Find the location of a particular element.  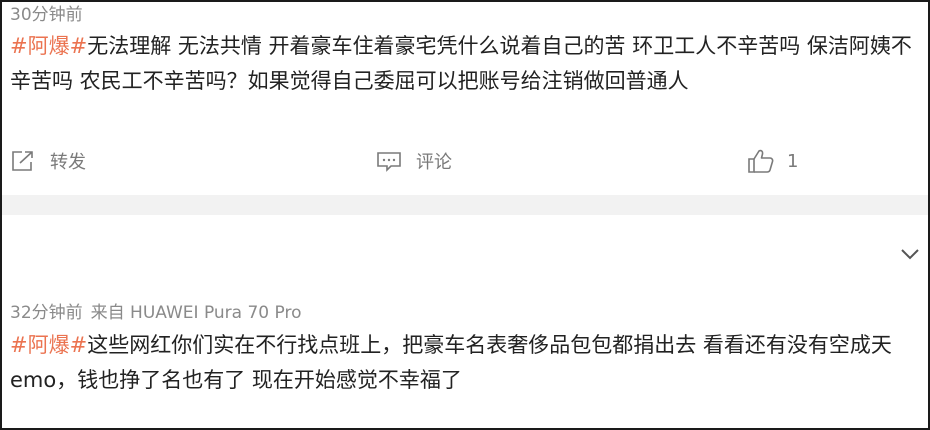

comment-label: 评论 is located at coordinates (434, 162).